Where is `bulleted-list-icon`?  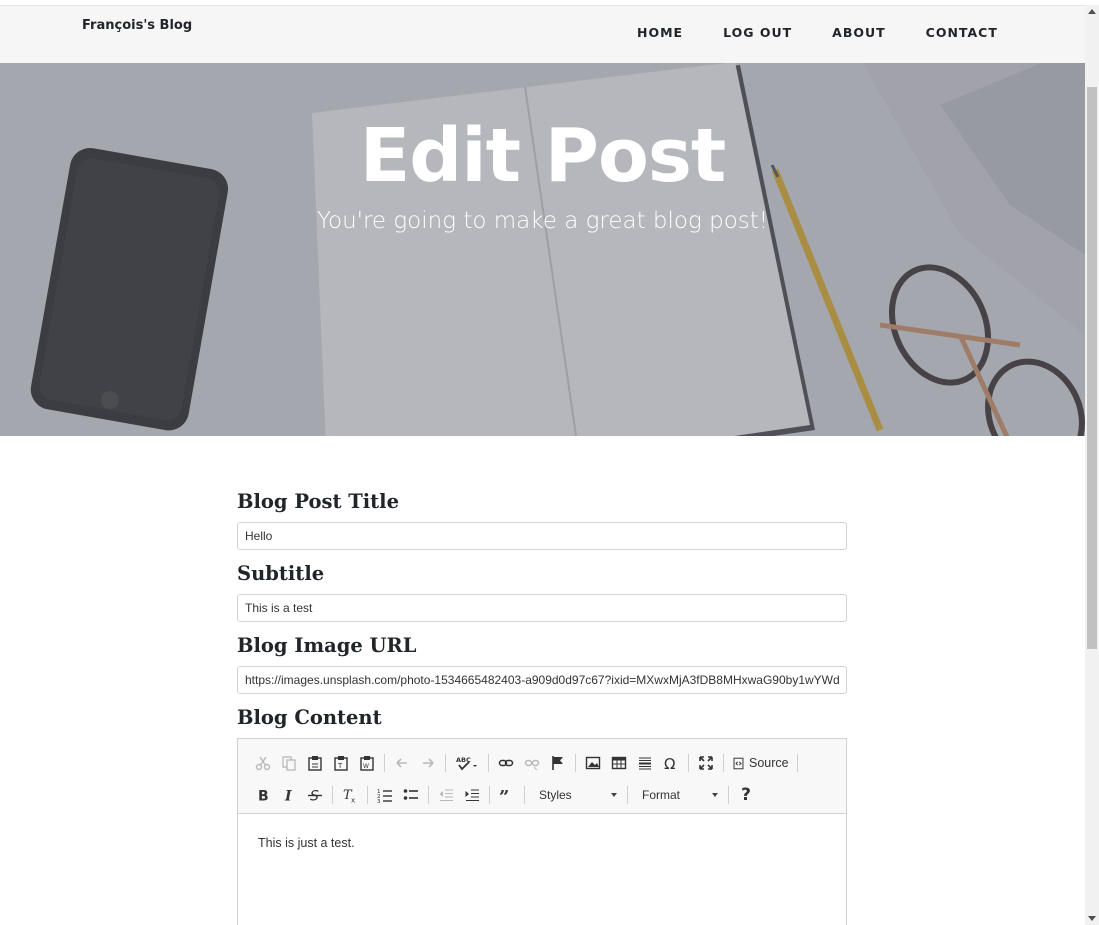 bulleted-list-icon is located at coordinates (411, 795).